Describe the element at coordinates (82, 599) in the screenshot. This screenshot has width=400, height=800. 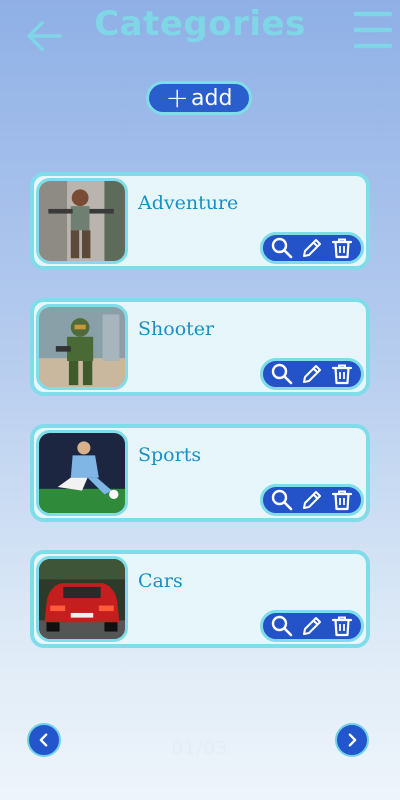
I see `red-car-image` at that location.